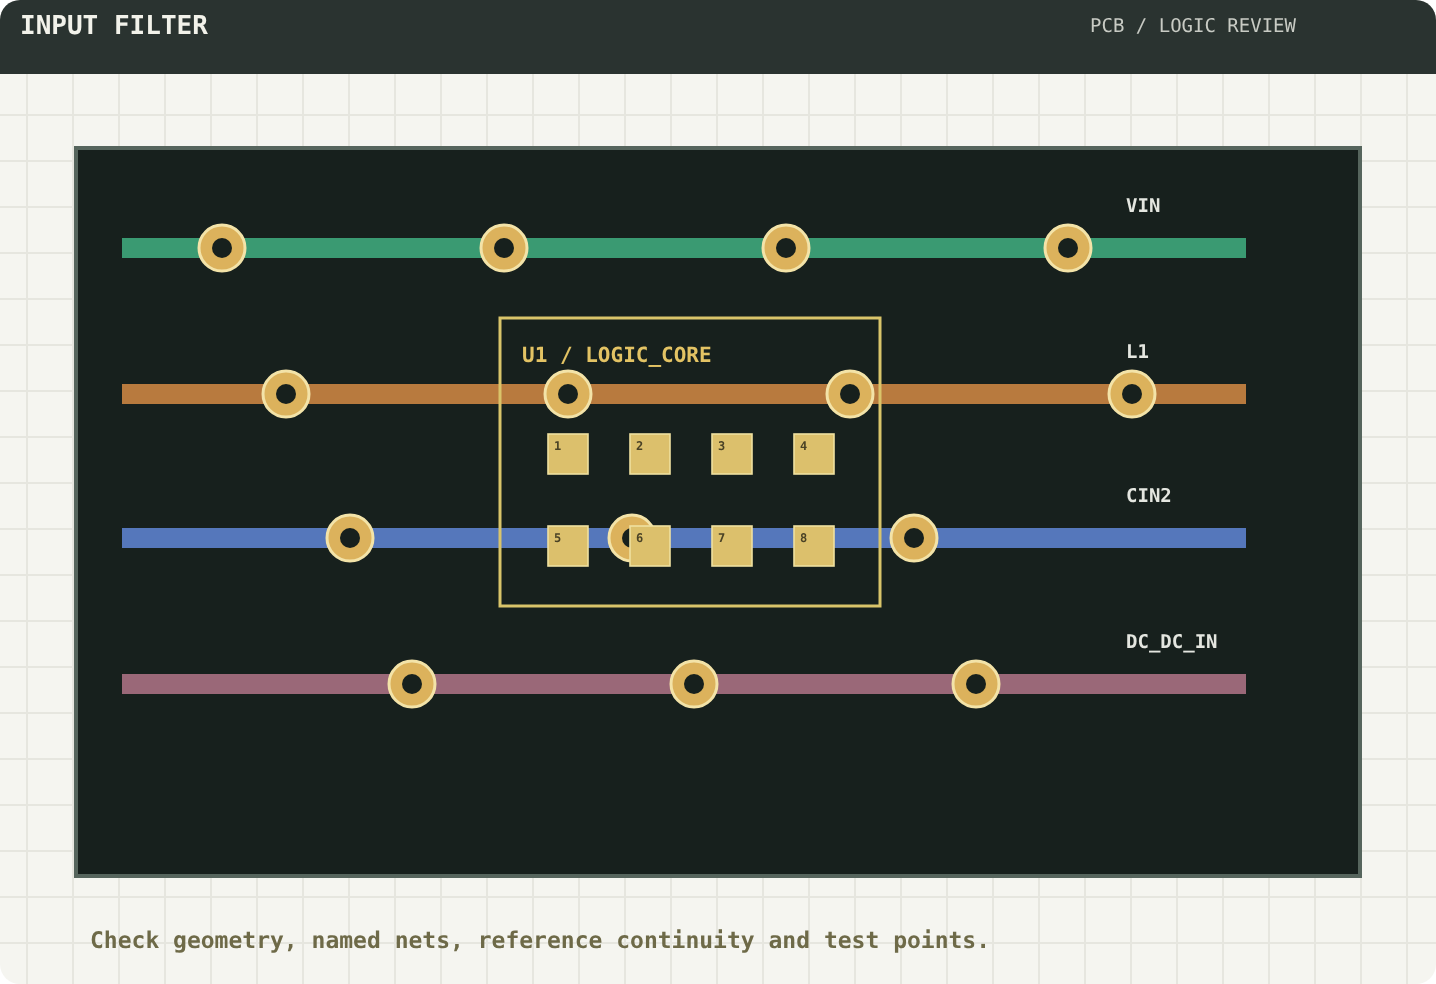 This screenshot has width=1436, height=984. Describe the element at coordinates (1193, 27) in the screenshot. I see `breadcrumb: PCB / LOGIC REVIEW` at that location.